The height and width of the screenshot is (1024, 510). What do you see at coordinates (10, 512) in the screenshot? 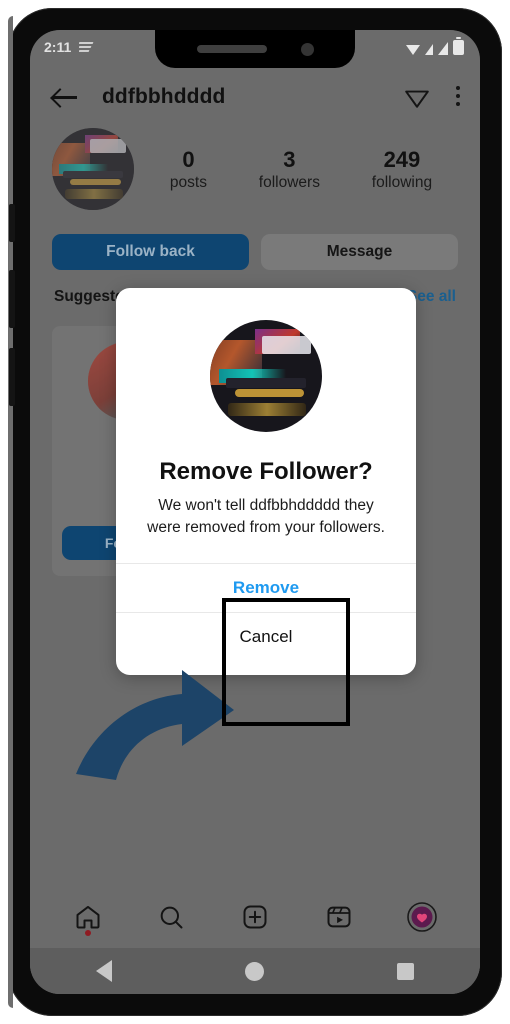
I see `phone-left-edge` at bounding box center [10, 512].